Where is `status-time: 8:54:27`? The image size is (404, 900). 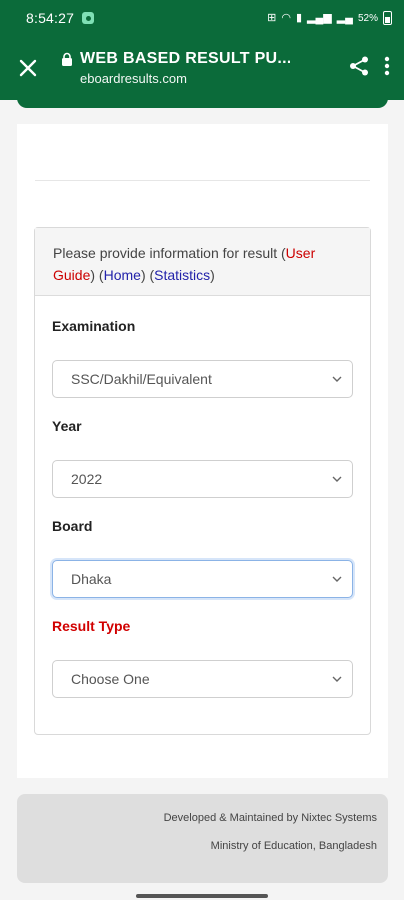 status-time: 8:54:27 is located at coordinates (50, 18).